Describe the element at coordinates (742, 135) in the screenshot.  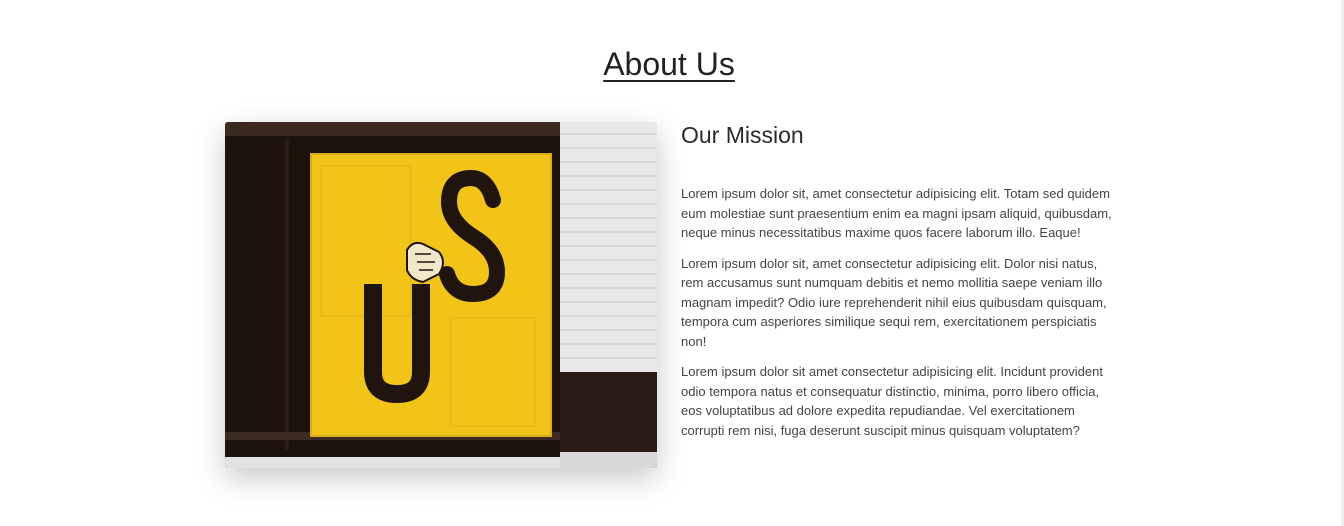
I see `mission-title: Our Mission` at that location.